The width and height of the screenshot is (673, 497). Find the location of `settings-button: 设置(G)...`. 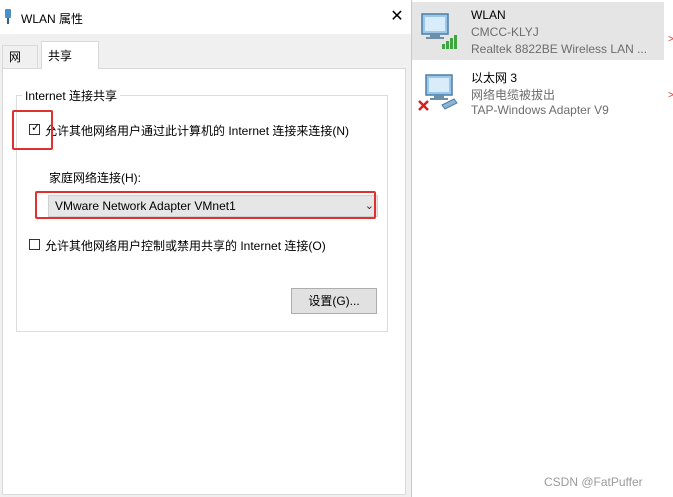

settings-button: 设置(G)... is located at coordinates (334, 301).